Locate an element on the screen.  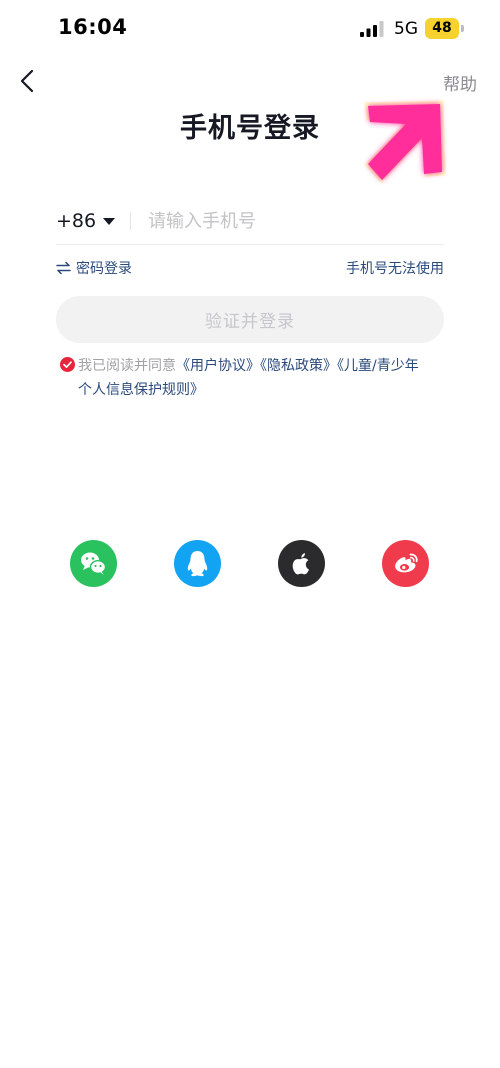
chevron-left-icon is located at coordinates (28, 81).